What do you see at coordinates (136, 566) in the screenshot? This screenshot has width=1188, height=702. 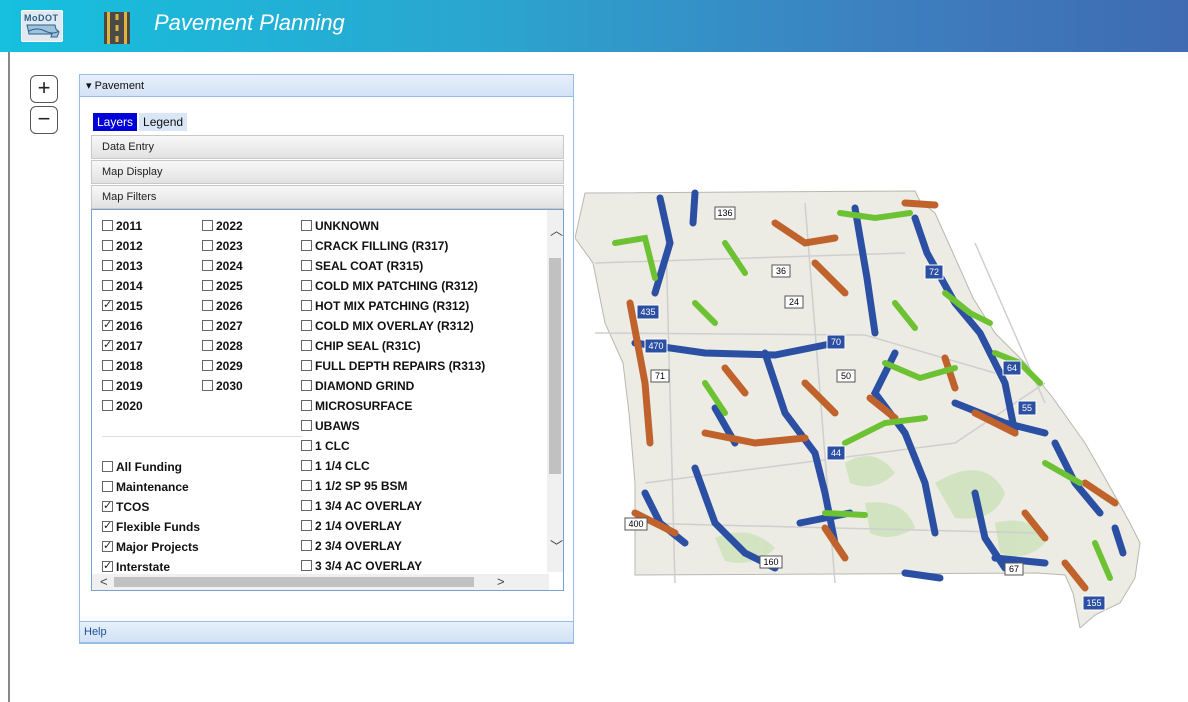 I see `funding-checkbox: Interstate` at bounding box center [136, 566].